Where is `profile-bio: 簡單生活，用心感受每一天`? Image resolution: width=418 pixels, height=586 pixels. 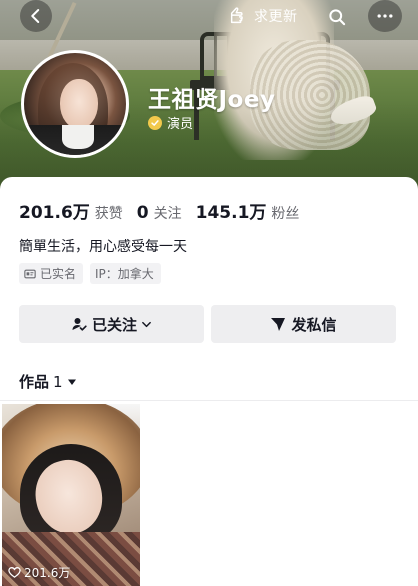
profile-bio: 簡單生活，用心感受每一天 is located at coordinates (103, 247).